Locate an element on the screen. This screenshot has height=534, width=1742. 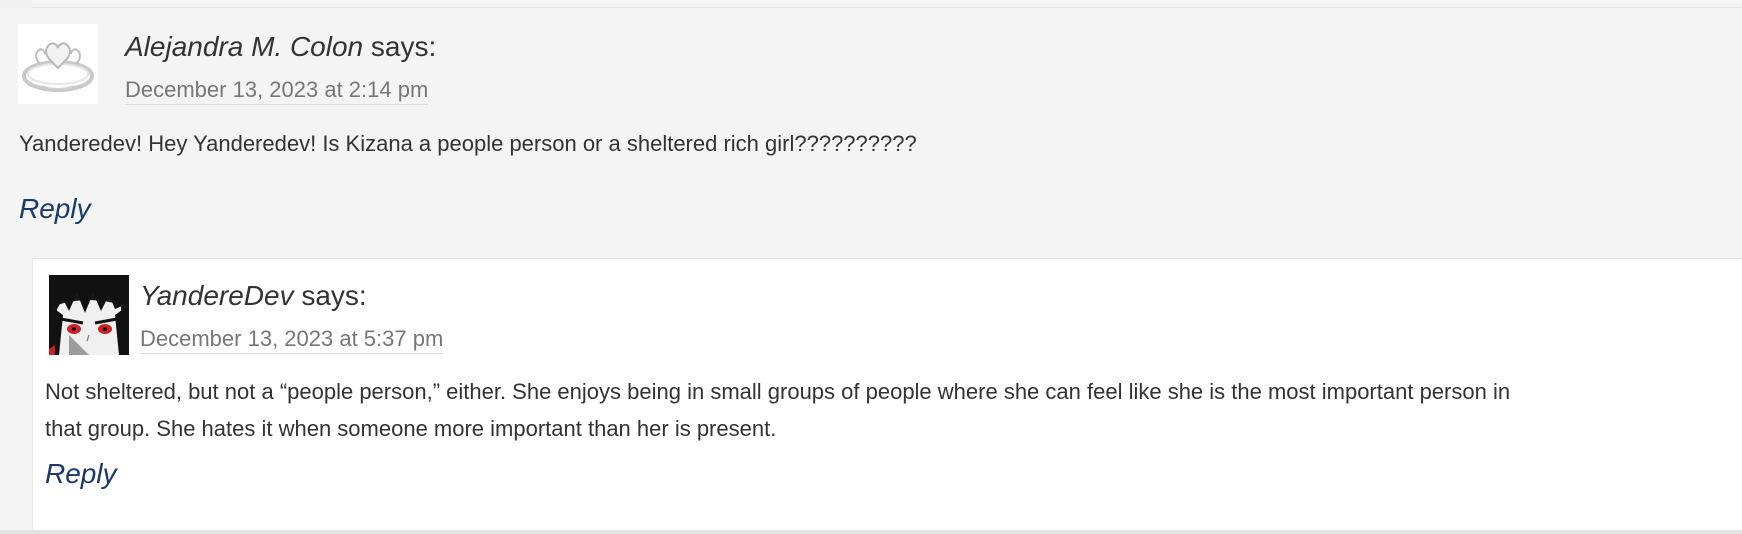
bottom-divider is located at coordinates (871, 532).